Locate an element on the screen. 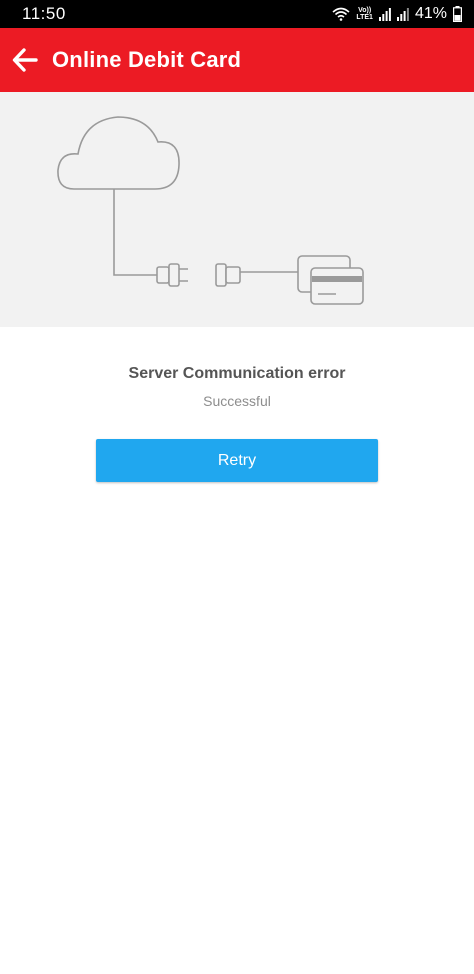 The height and width of the screenshot is (974, 474). socket-icon is located at coordinates (228, 275).